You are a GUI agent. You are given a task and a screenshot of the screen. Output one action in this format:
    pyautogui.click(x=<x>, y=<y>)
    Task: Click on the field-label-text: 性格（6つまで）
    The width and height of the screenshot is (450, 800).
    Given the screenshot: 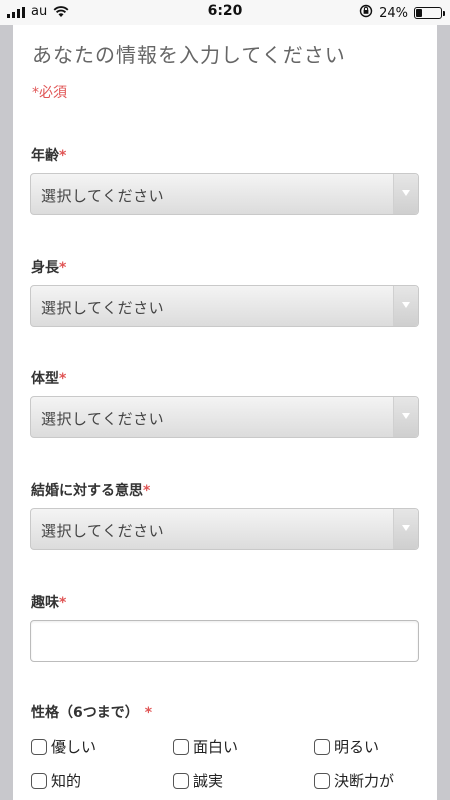 What is the action you would take?
    pyautogui.click(x=85, y=713)
    